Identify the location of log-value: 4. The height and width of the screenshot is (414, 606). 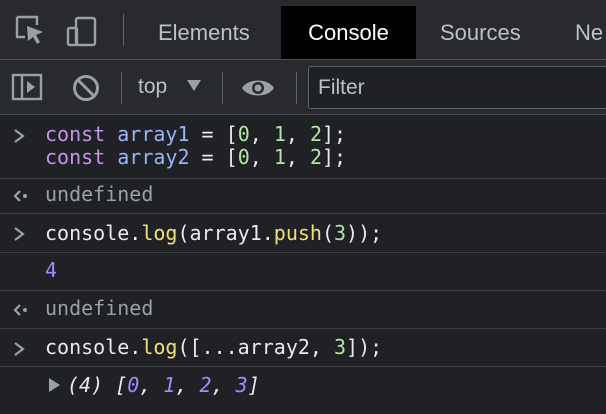
(51, 270).